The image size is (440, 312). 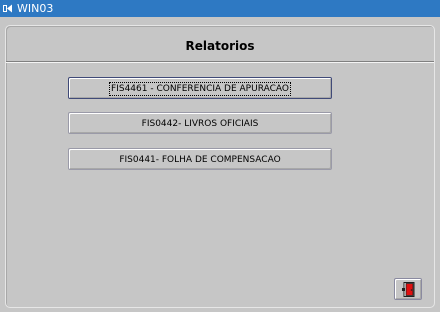 I want to click on report-button-fis0442: FIS0442- LIVROS OFICIAIS, so click(x=200, y=123).